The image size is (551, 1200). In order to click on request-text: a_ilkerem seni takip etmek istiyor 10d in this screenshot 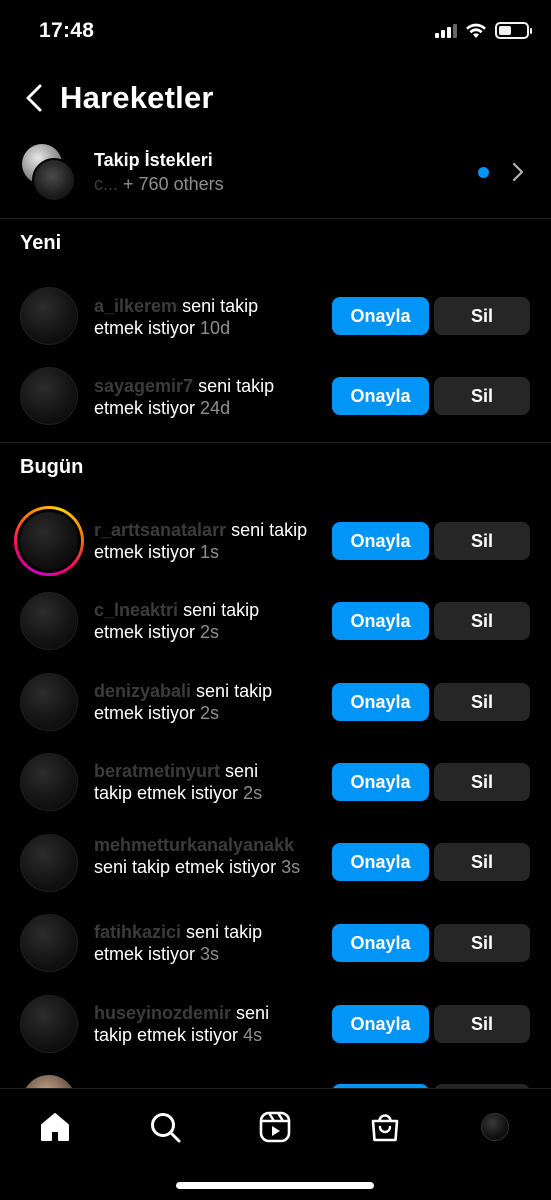, I will do `click(209, 317)`.